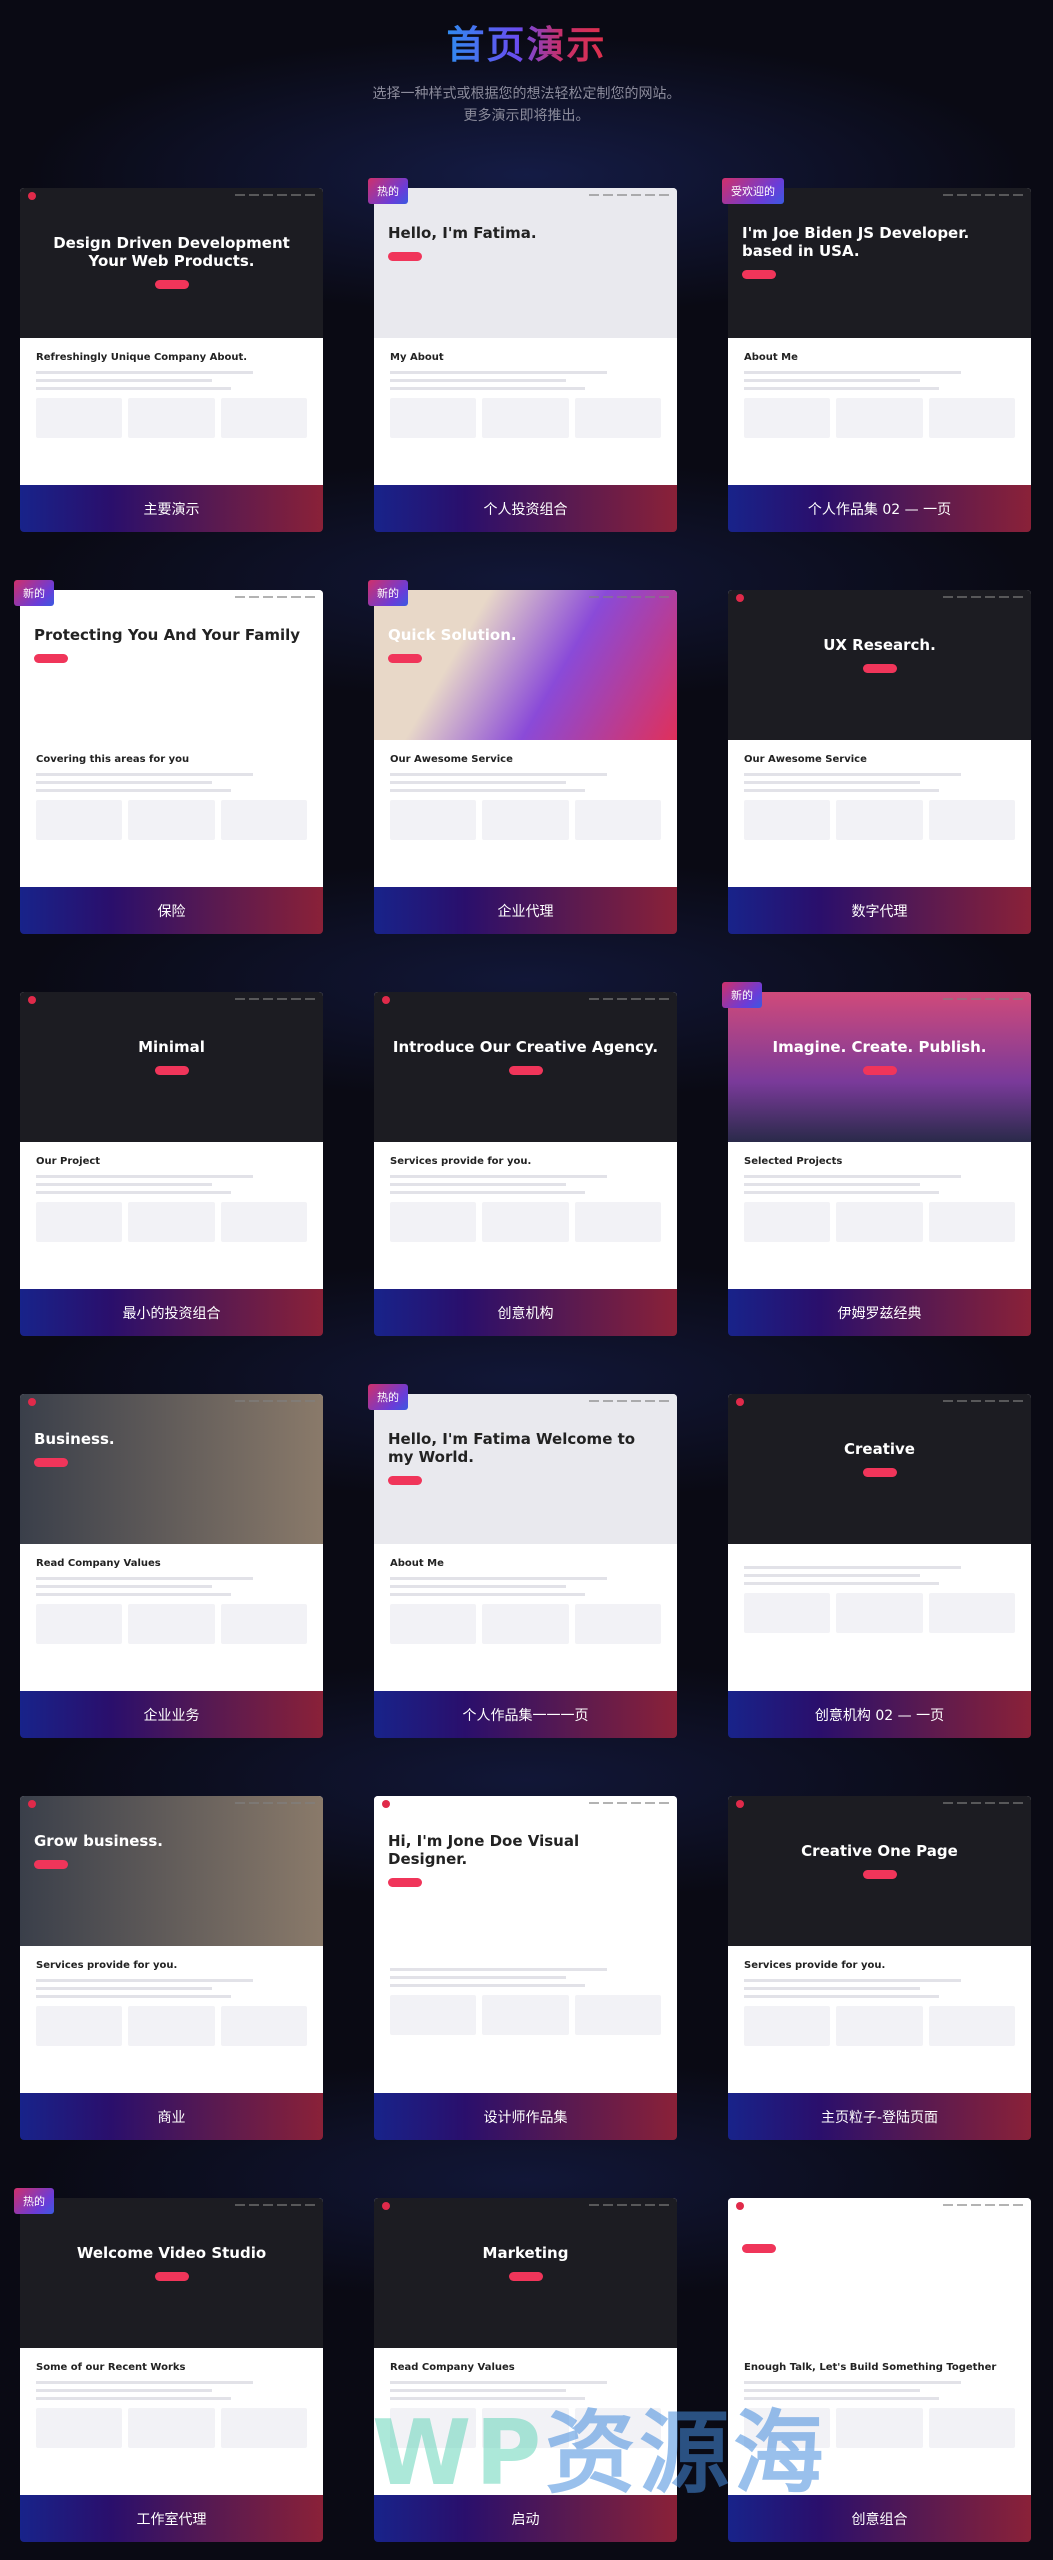 The height and width of the screenshot is (2560, 1053). Describe the element at coordinates (525, 2518) in the screenshot. I see `demo-label: 启动` at that location.